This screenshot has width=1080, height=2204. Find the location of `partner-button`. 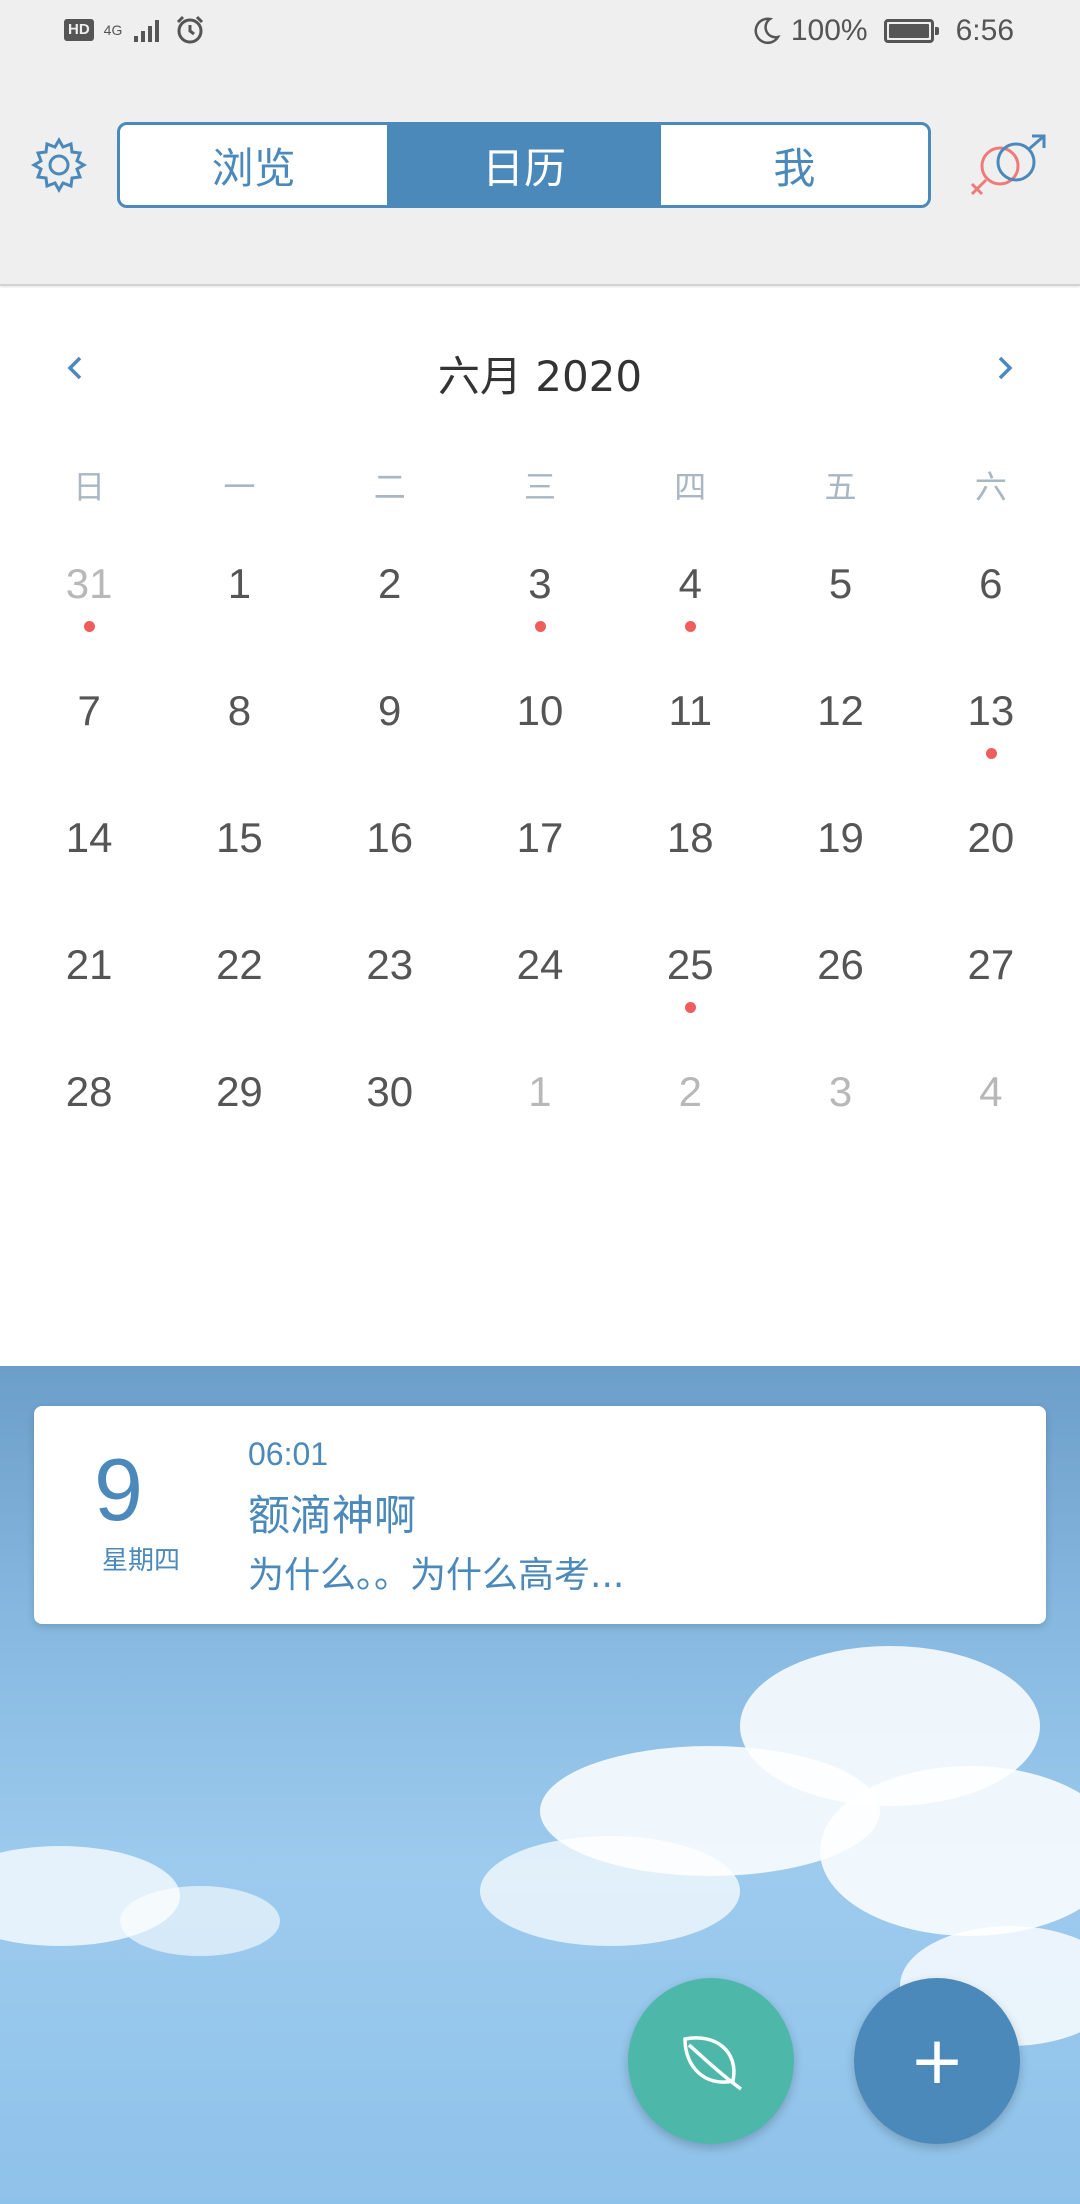

partner-button is located at coordinates (1007, 167).